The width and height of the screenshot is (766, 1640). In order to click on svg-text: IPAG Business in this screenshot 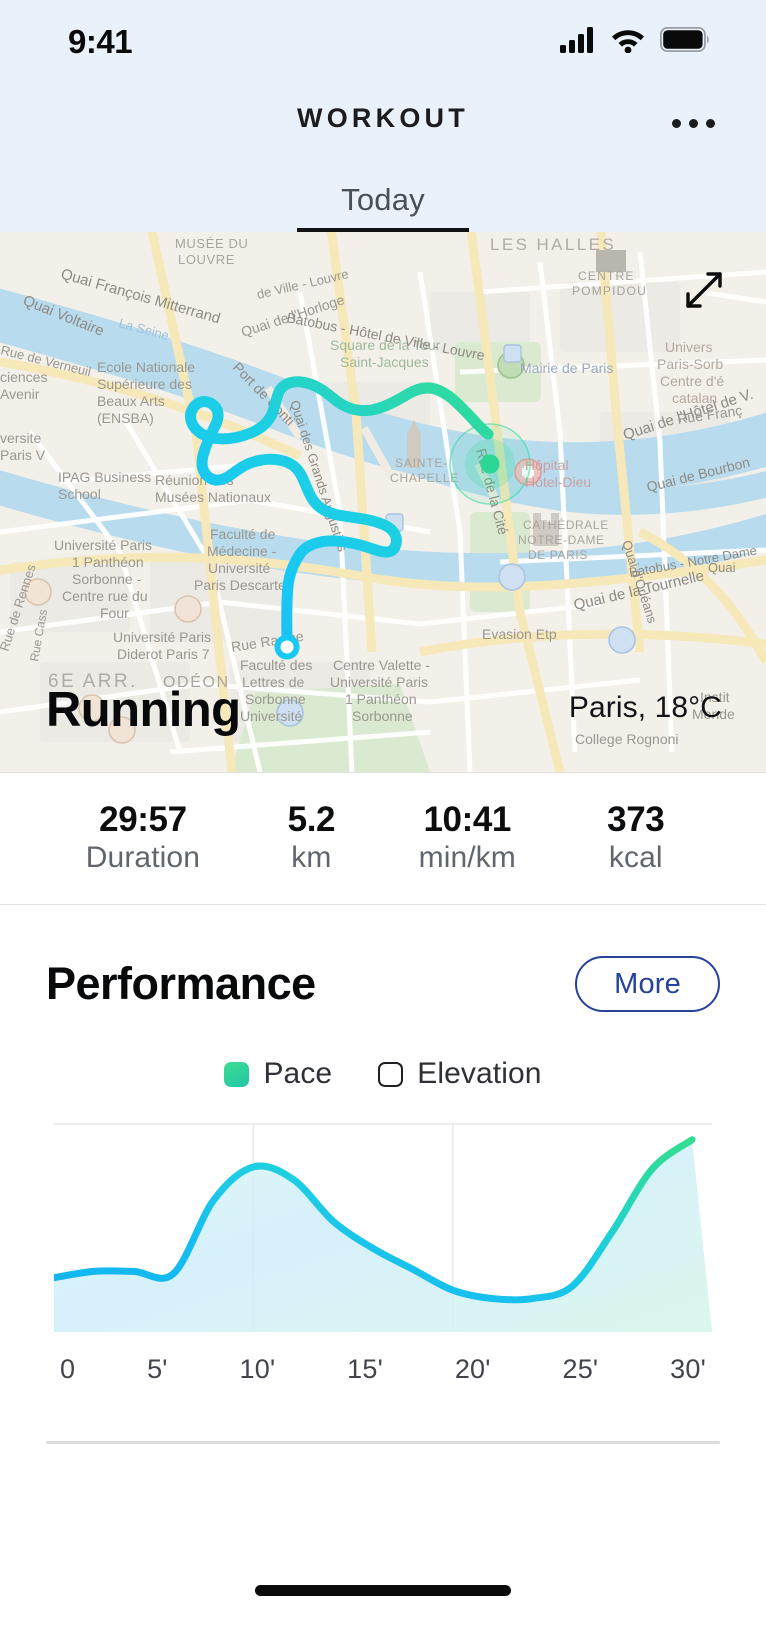, I will do `click(104, 477)`.